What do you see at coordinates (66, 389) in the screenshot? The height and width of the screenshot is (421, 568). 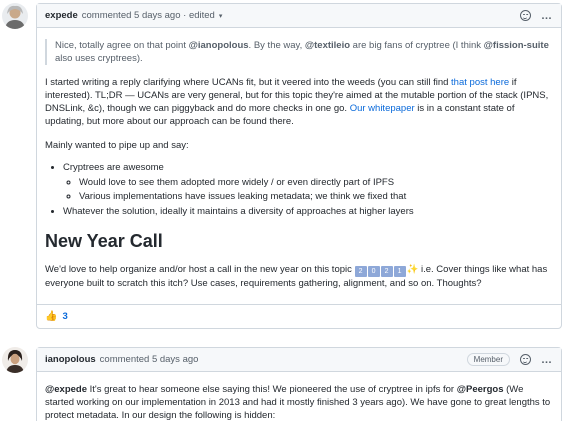 I see `mention-expede: @expede` at bounding box center [66, 389].